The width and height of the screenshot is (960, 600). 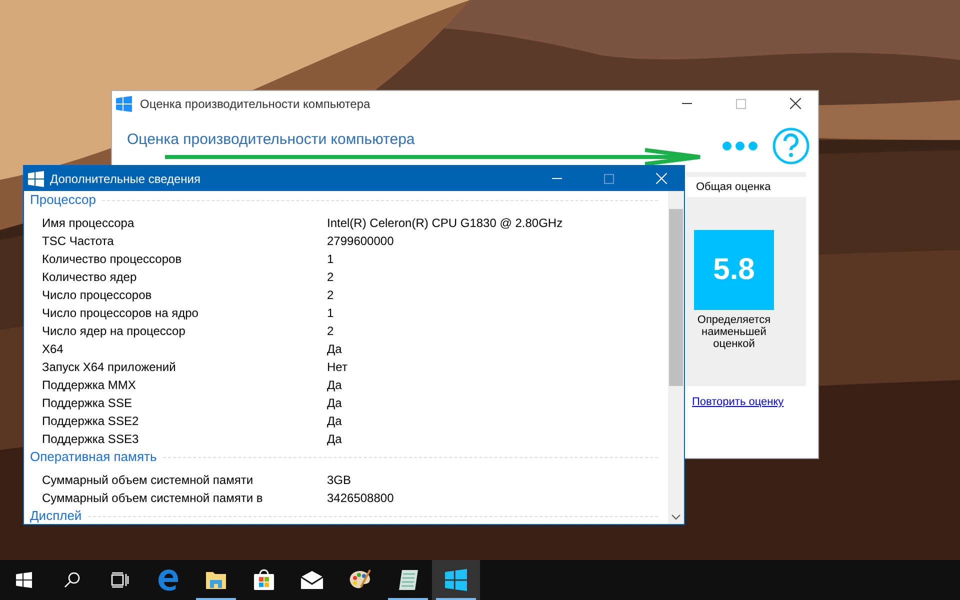 What do you see at coordinates (53, 349) in the screenshot?
I see `property-label: X64` at bounding box center [53, 349].